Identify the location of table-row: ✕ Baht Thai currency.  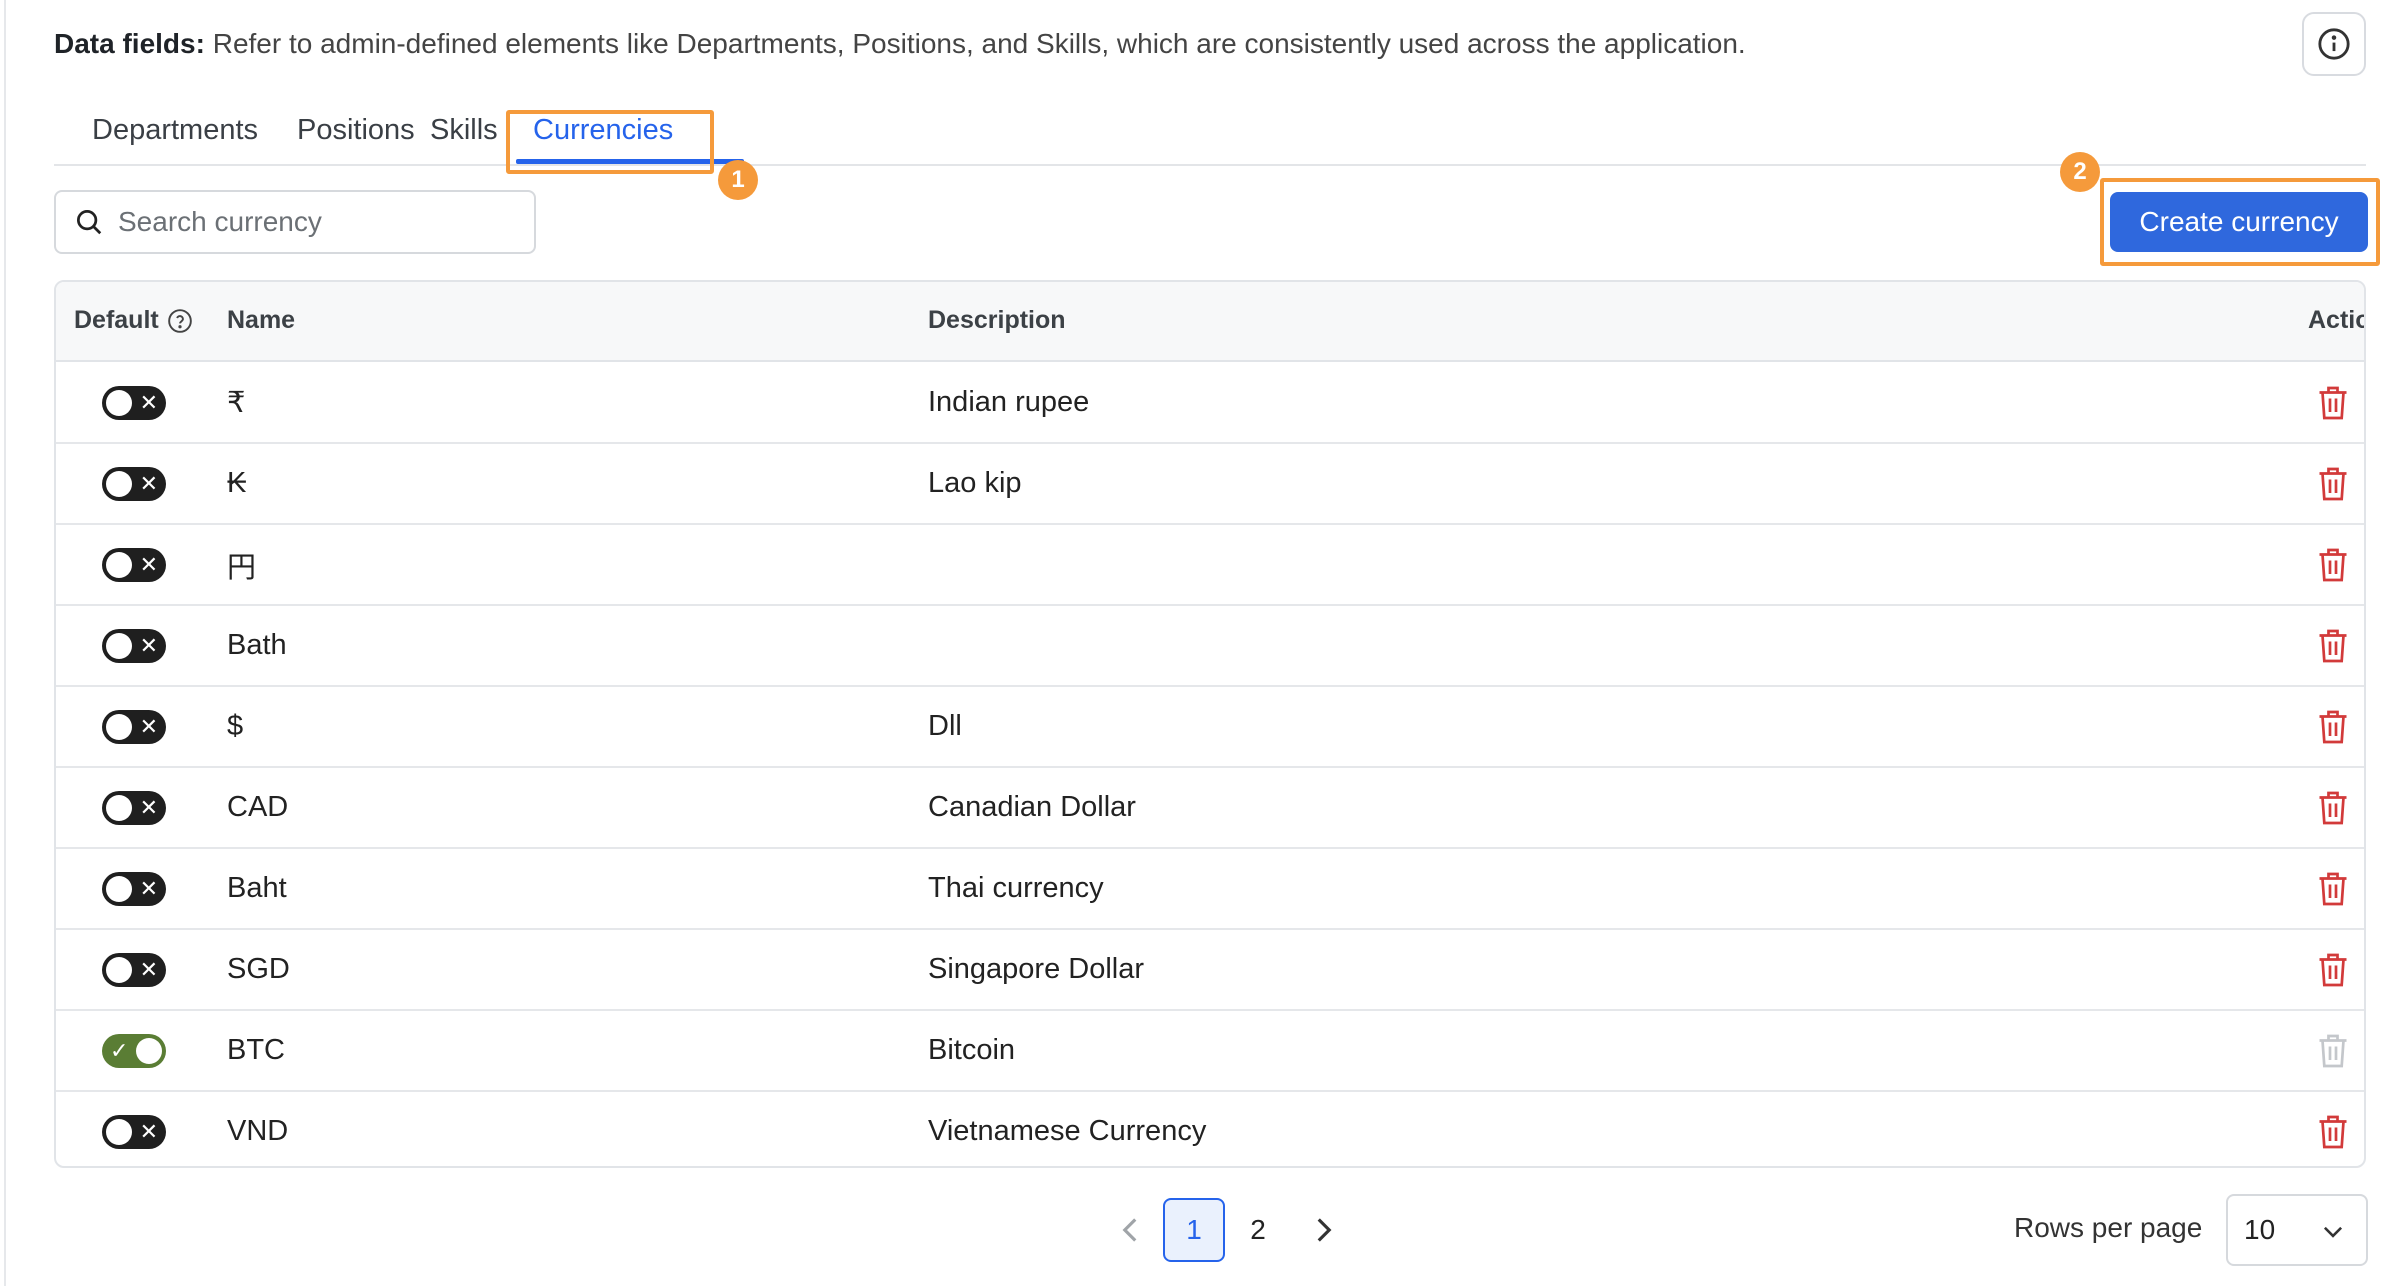
(1210, 889).